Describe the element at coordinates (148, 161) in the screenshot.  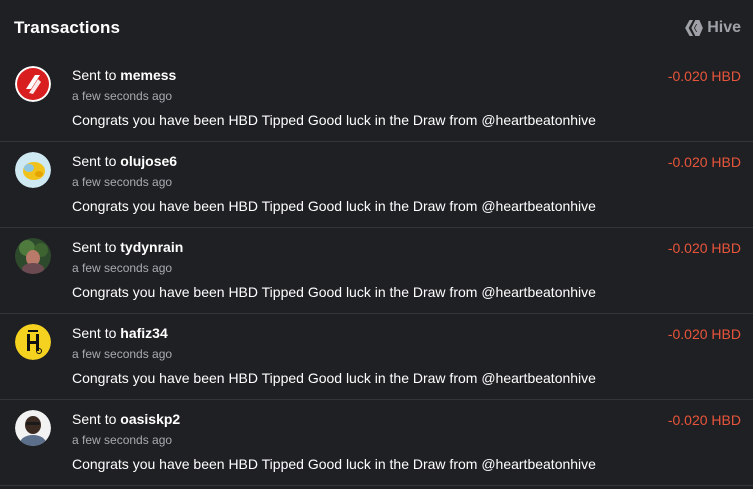
I see `recipient-link: olujose6` at that location.